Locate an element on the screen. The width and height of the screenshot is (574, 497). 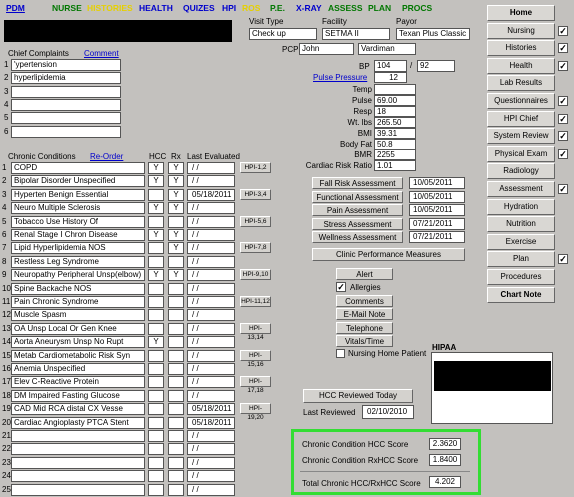
last-evaluated-field: 05/18/2011 is located at coordinates (211, 422).